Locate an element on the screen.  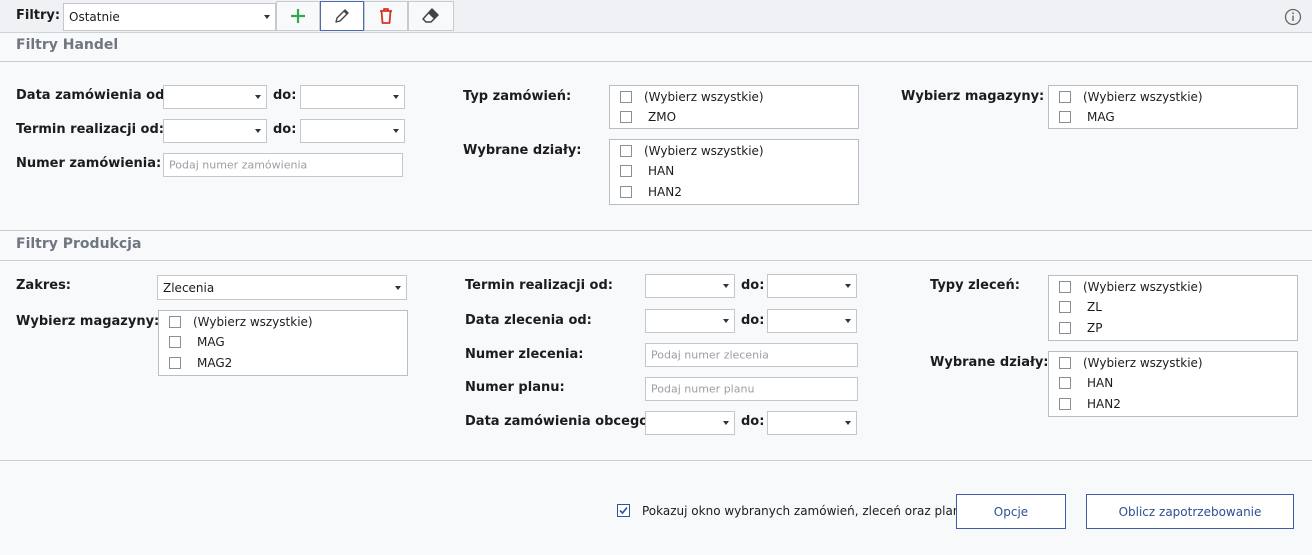
external-date-to-label: do: is located at coordinates (753, 421).